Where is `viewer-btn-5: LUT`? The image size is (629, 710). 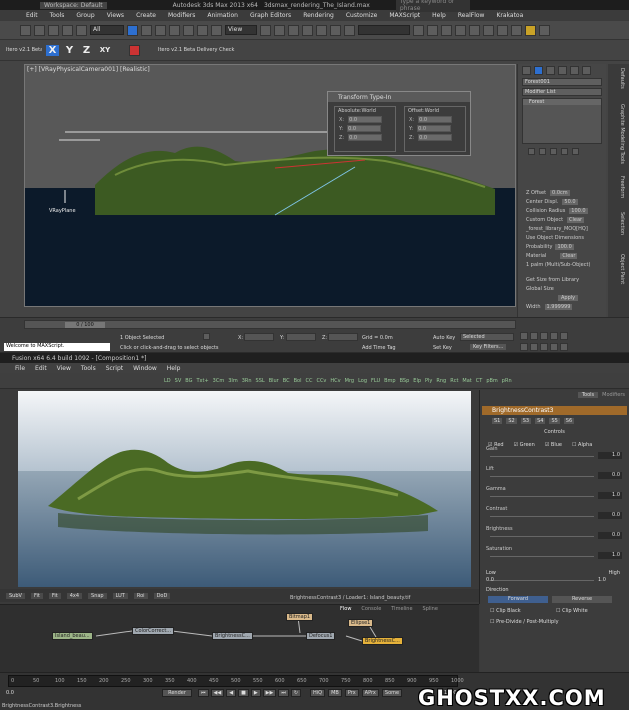
viewer-btn-5: LUT is located at coordinates (120, 595).